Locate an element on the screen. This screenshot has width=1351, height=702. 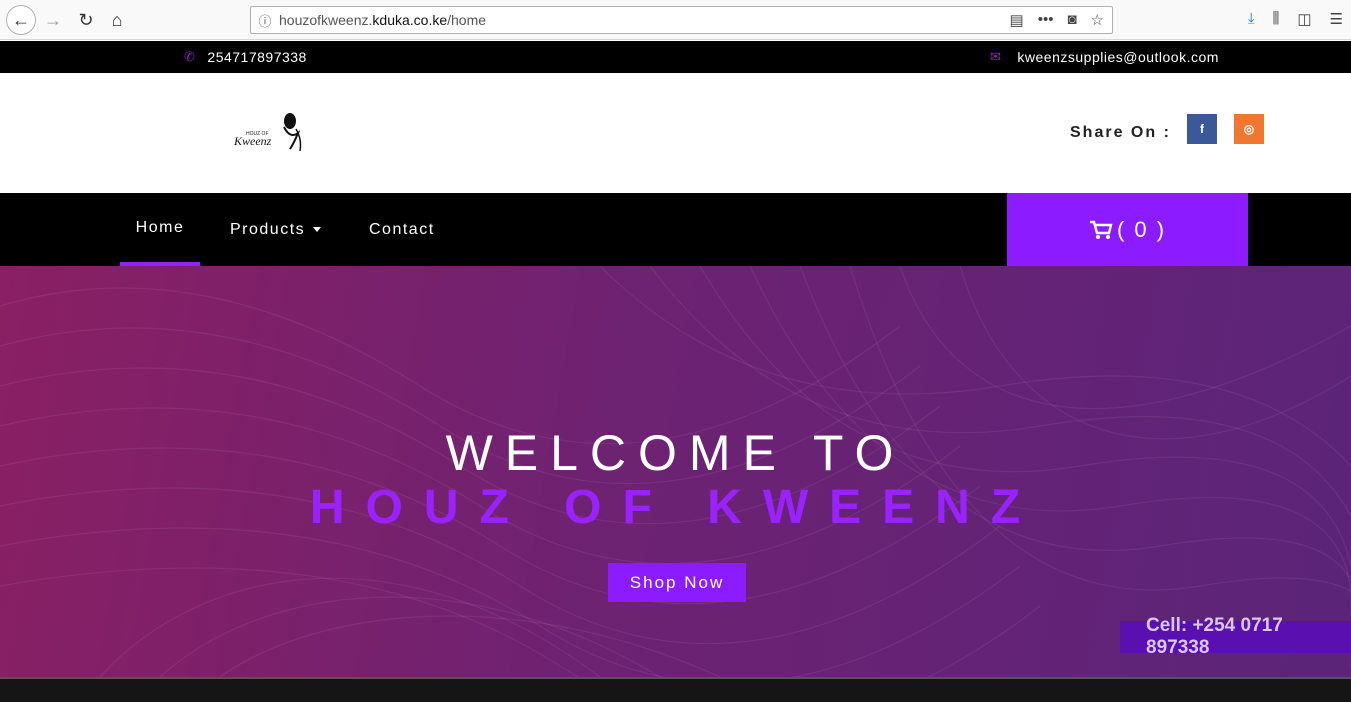
cart-count: ( 0 ) is located at coordinates (1141, 229).